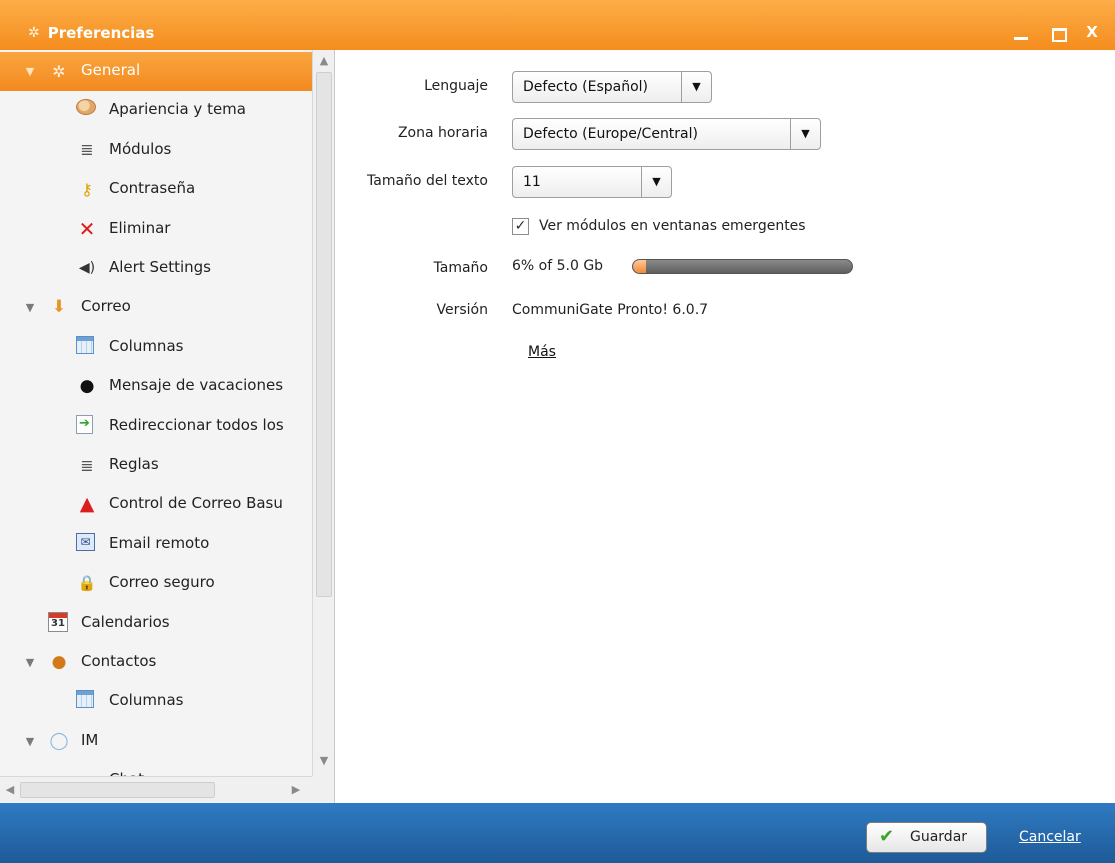  What do you see at coordinates (87, 268) in the screenshot?
I see `speaker-icon: ◀)` at bounding box center [87, 268].